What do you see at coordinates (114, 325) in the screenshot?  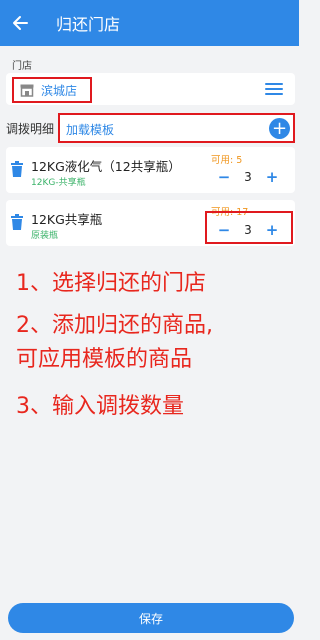 I see `instruction-line-2: 2、添加归还的商品,` at bounding box center [114, 325].